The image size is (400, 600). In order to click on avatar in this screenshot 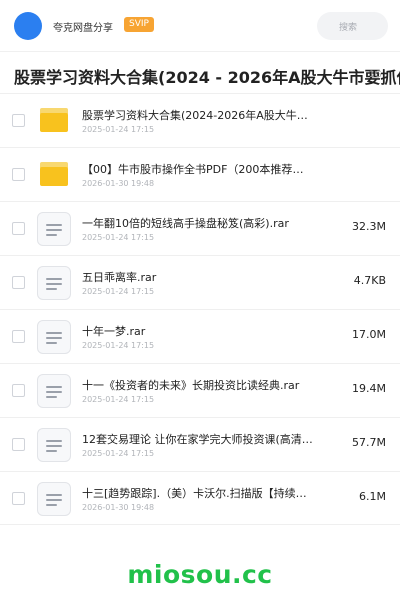, I will do `click(28, 26)`.